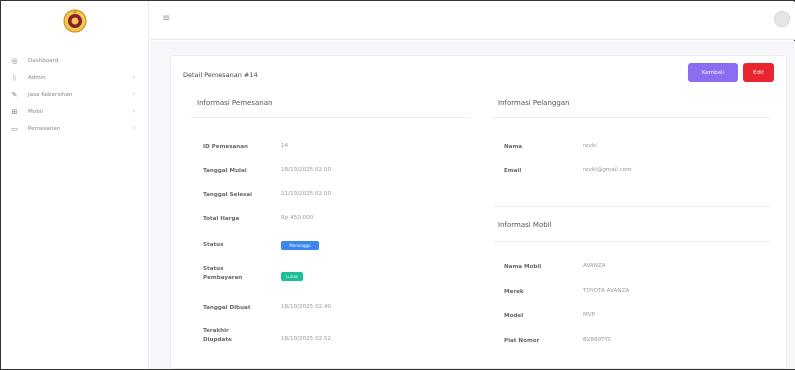 The width and height of the screenshot is (795, 370). Describe the element at coordinates (297, 218) in the screenshot. I see `value-total-harga: Rp 450.000` at that location.